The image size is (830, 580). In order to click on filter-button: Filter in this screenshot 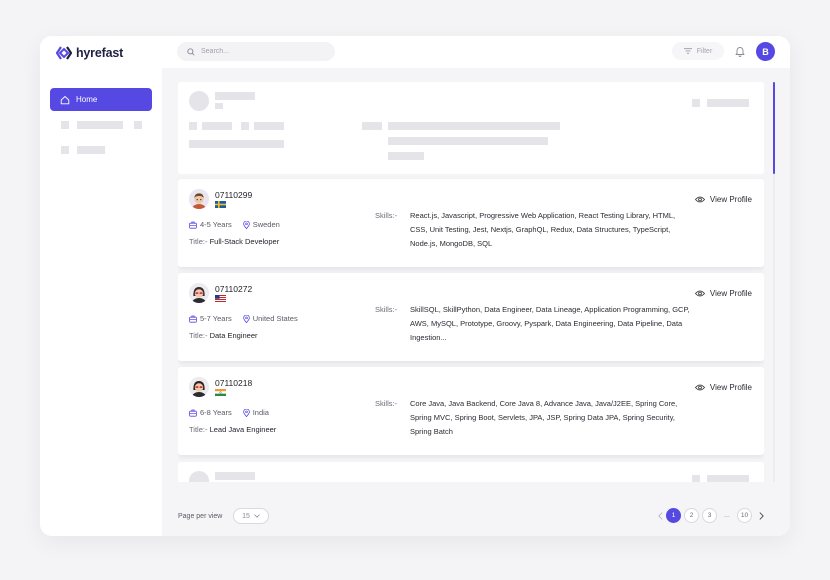, I will do `click(698, 51)`.